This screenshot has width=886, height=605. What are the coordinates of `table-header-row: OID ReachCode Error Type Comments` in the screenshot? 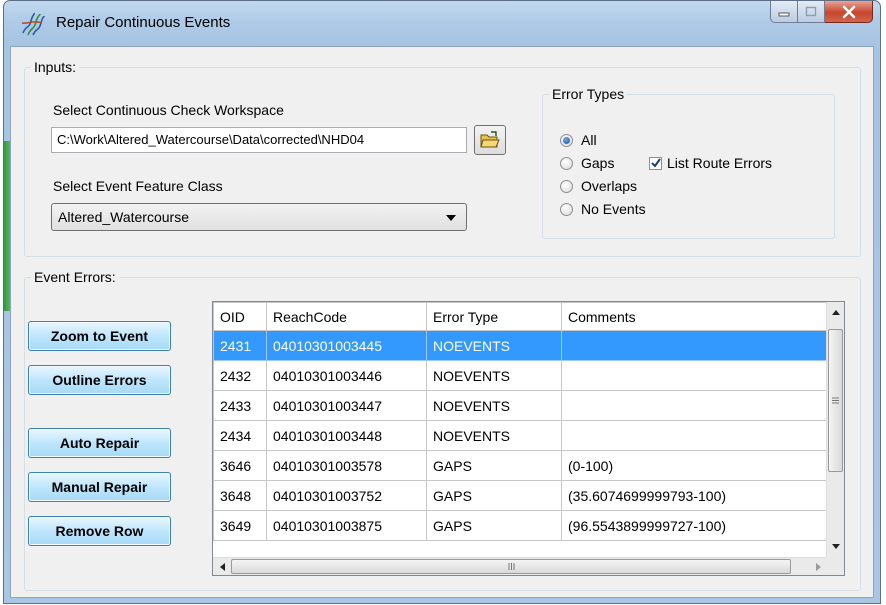 It's located at (525, 316).